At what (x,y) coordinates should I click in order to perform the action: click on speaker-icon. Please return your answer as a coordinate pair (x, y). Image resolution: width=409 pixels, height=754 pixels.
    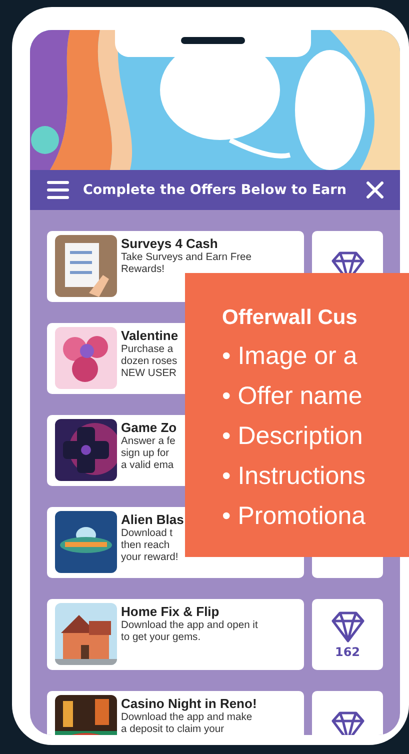
    Looking at the image, I should click on (213, 40).